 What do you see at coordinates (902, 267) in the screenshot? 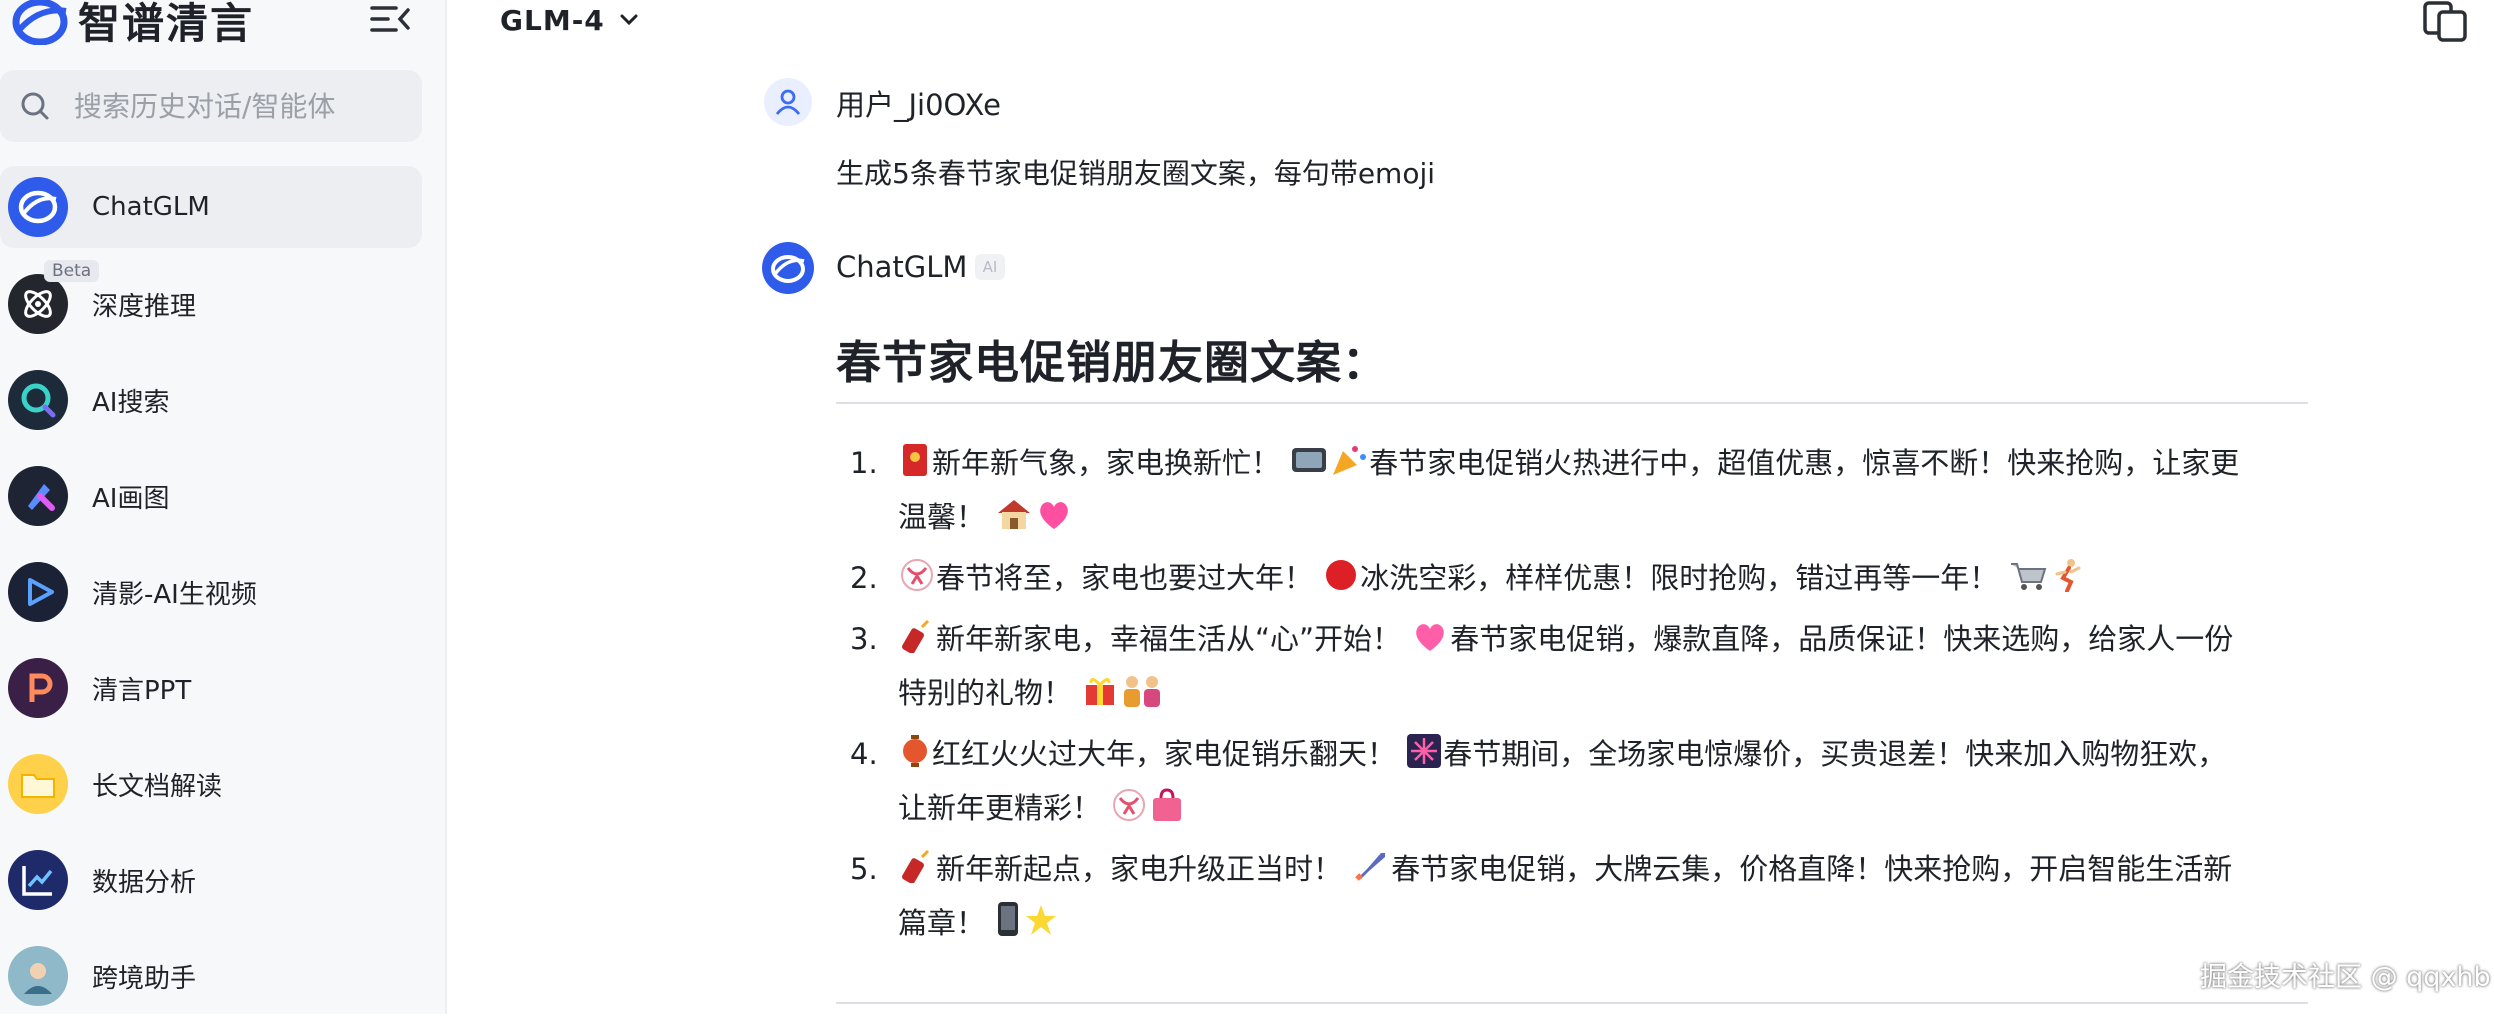
I see `ai-name: ChatGLM` at bounding box center [902, 267].